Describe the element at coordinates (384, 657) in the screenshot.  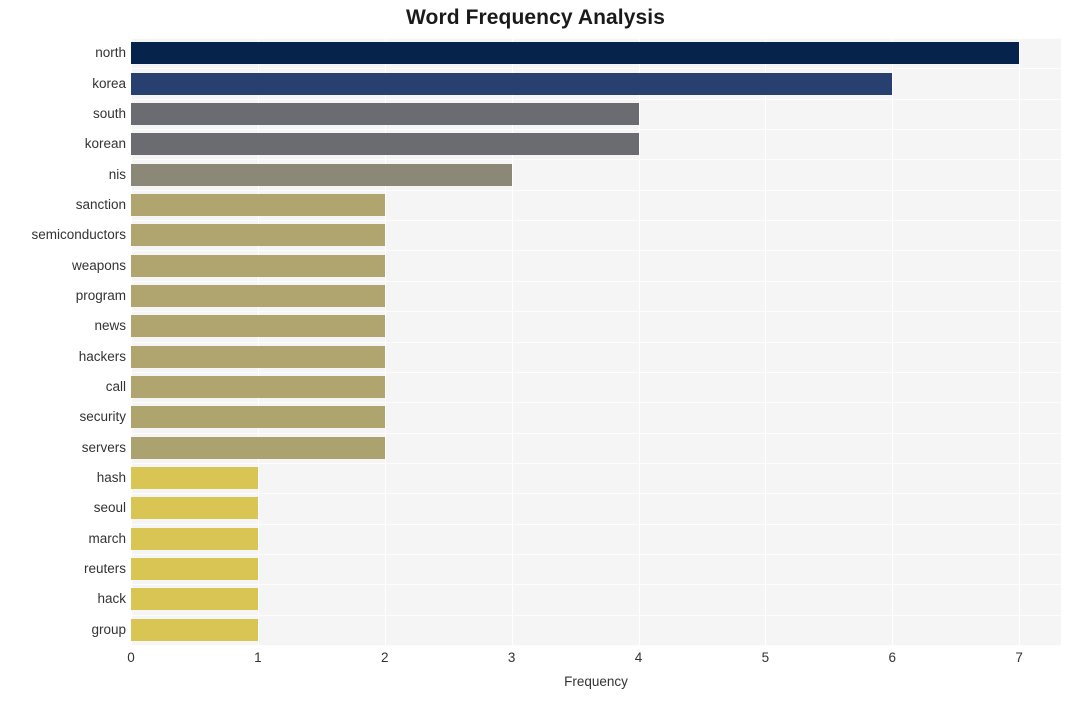
I see `x-axis-tick-label: 2` at that location.